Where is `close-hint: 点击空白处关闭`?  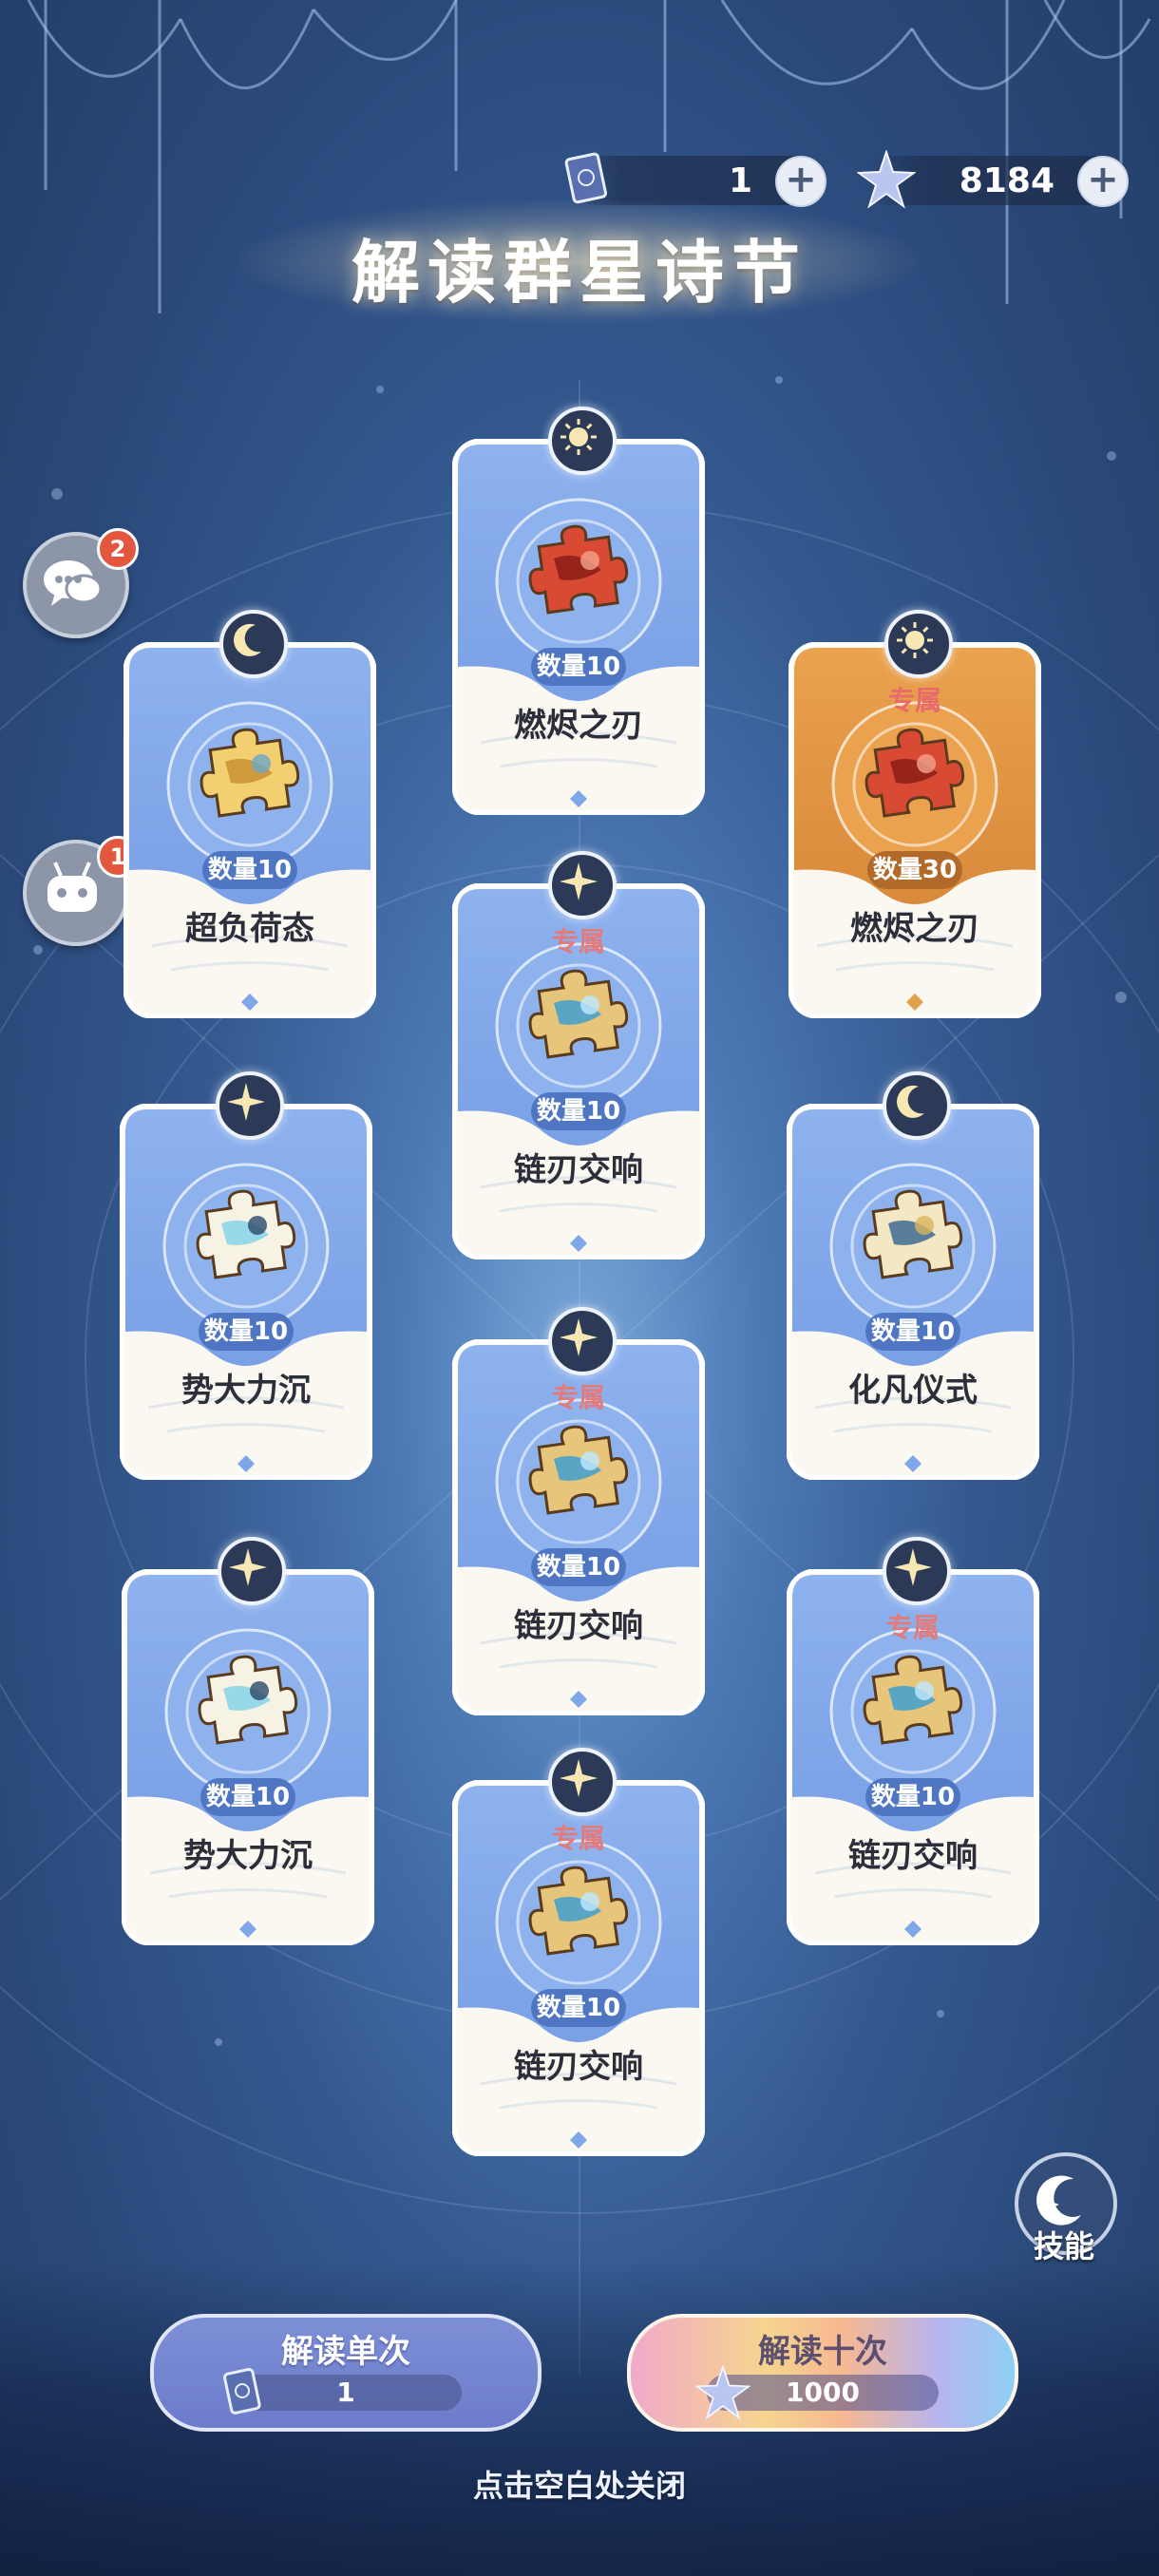 close-hint: 点击空白处关闭 is located at coordinates (579, 2484).